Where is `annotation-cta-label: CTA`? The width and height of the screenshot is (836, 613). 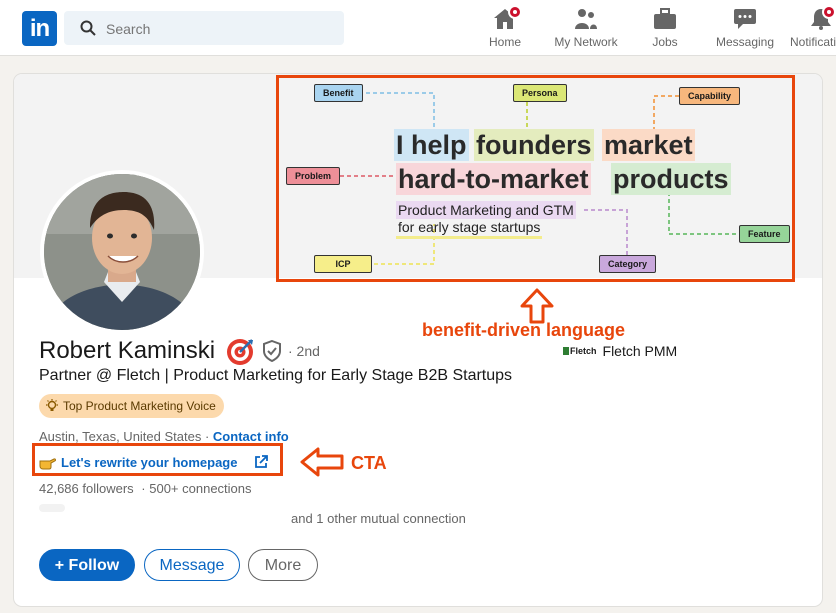 annotation-cta-label: CTA is located at coordinates (369, 463).